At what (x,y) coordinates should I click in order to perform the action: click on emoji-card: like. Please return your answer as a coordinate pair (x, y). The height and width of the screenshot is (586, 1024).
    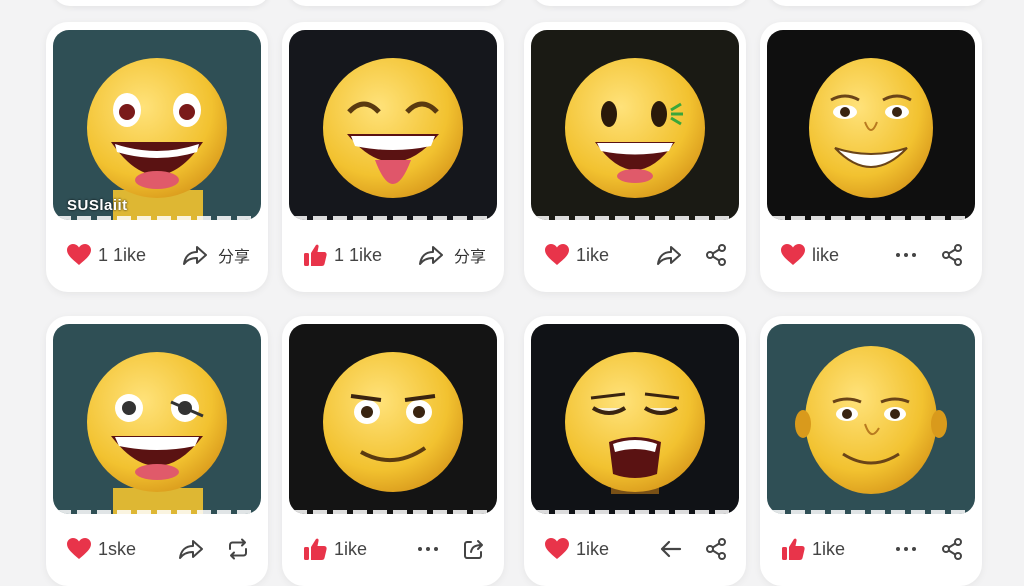
    Looking at the image, I should click on (871, 157).